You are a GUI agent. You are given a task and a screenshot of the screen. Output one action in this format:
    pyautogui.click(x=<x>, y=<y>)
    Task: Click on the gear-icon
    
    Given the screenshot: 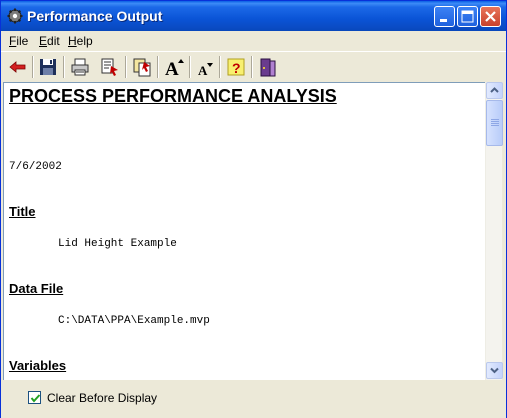 What is the action you would take?
    pyautogui.click(x=15, y=16)
    